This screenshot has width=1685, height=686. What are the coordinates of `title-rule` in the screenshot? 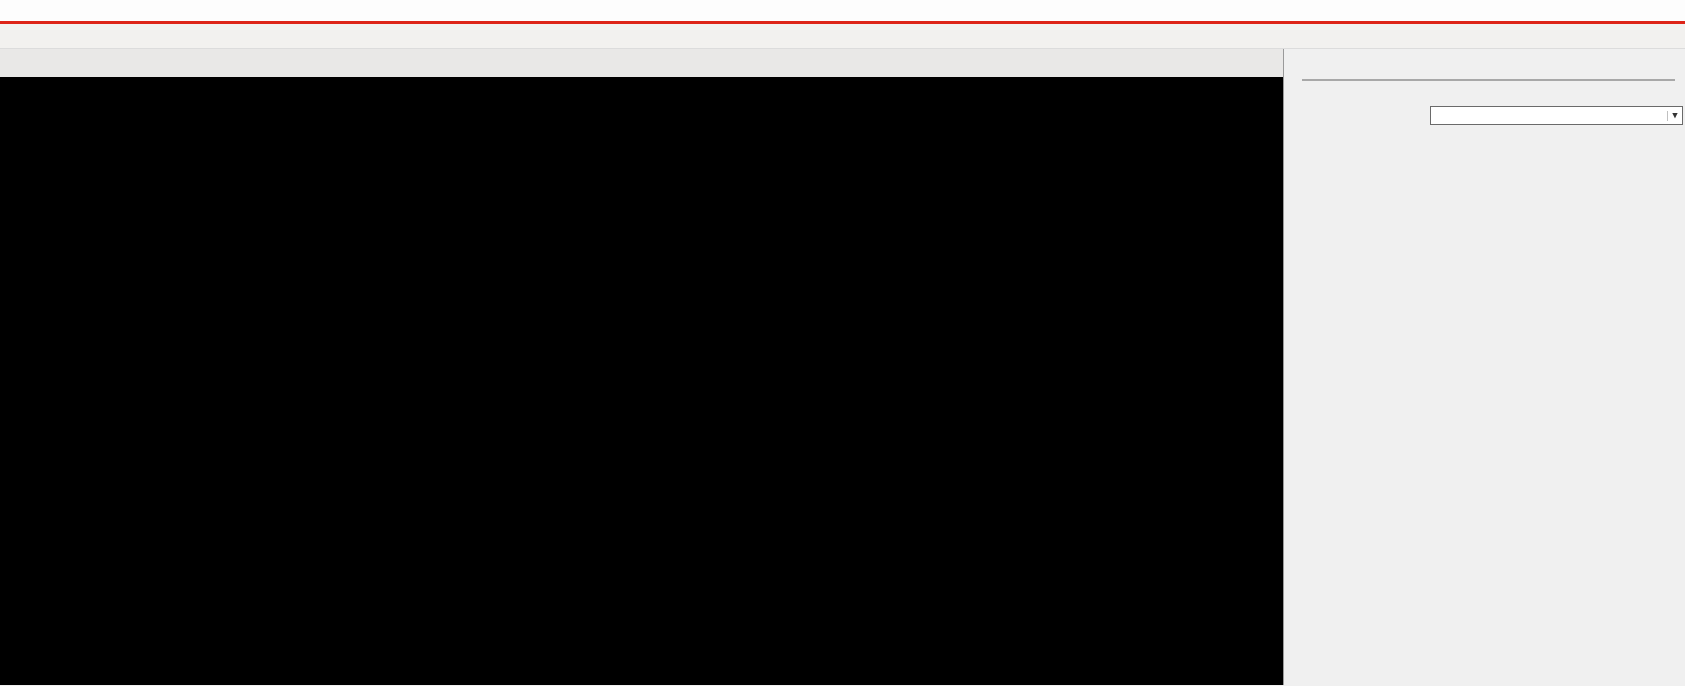 It's located at (1488, 80).